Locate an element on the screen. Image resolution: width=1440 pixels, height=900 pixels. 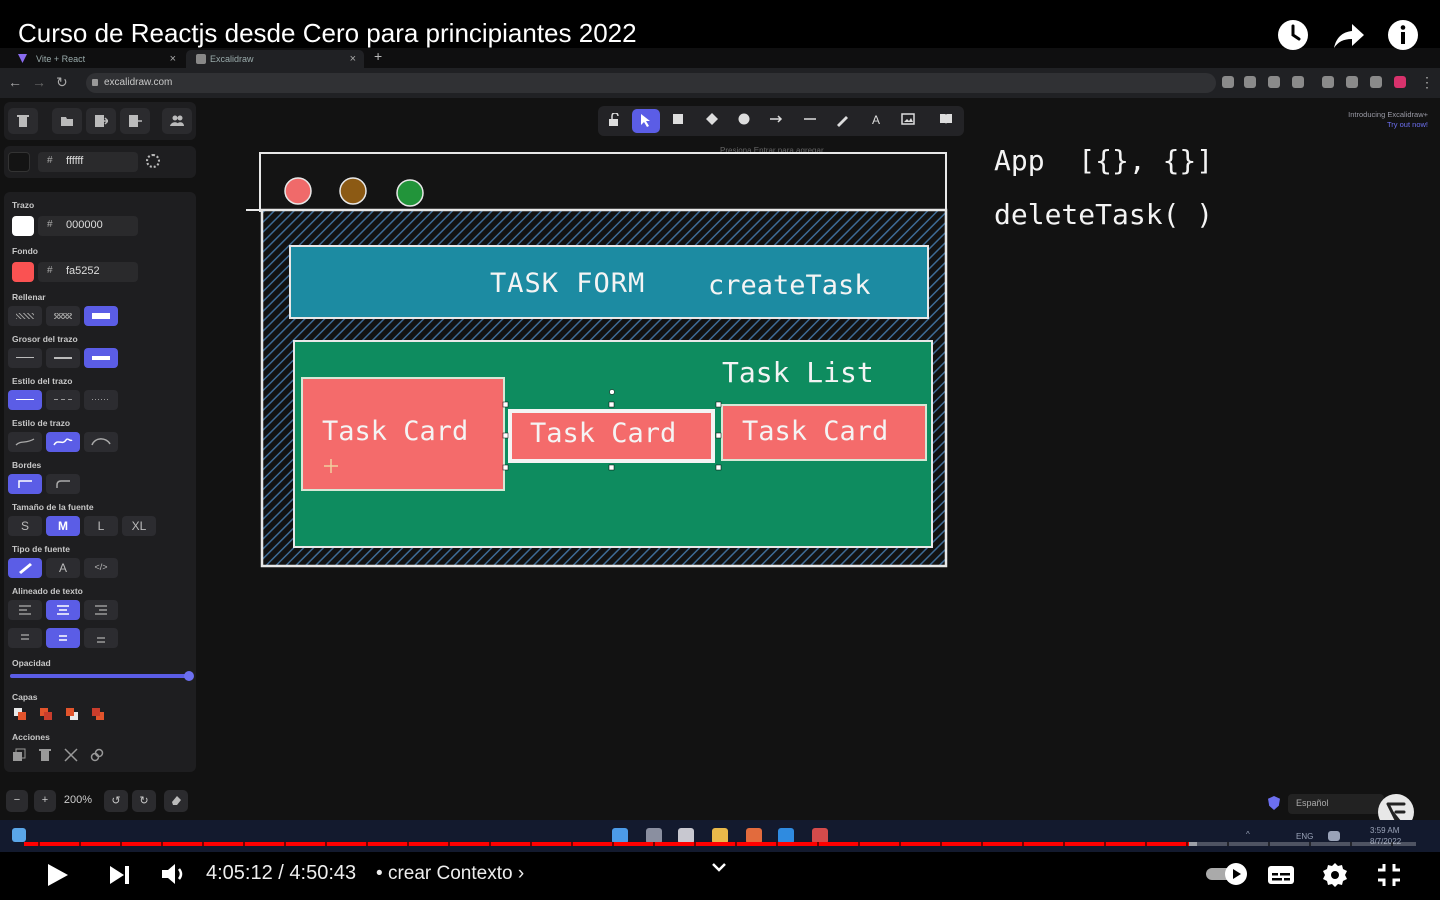
video-controls: 4:05:12 / 4:50:43 • crear Contexto › is located at coordinates (720, 874).